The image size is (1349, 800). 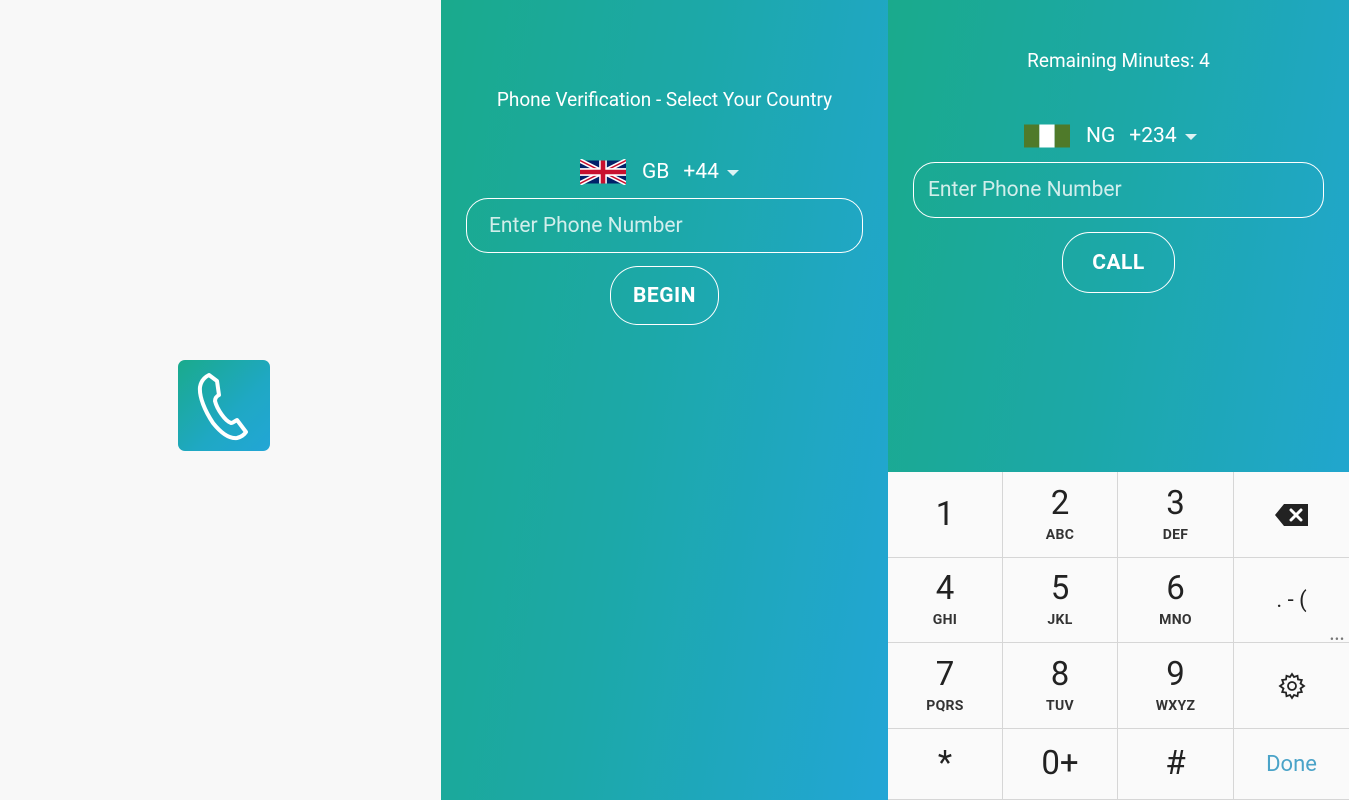 What do you see at coordinates (1175, 588) in the screenshot?
I see `key-digit: 6` at bounding box center [1175, 588].